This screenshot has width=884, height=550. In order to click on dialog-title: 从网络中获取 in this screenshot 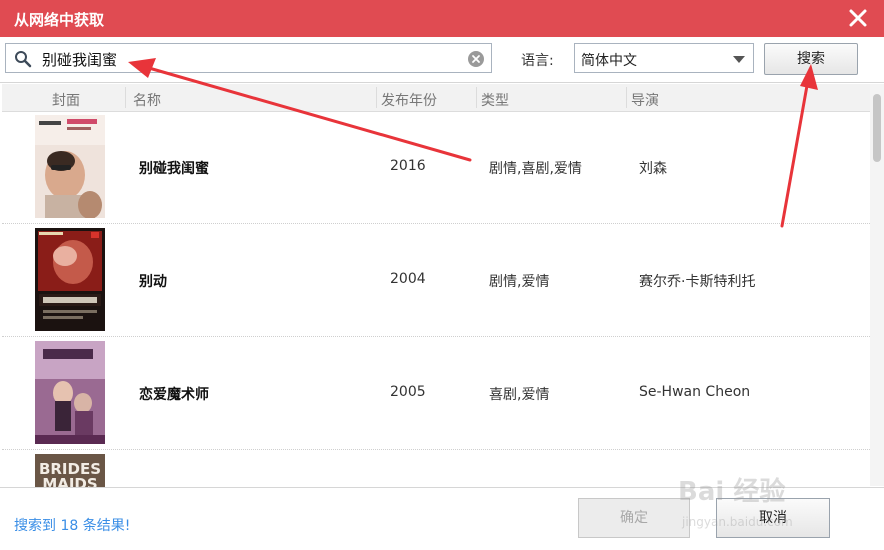, I will do `click(59, 20)`.